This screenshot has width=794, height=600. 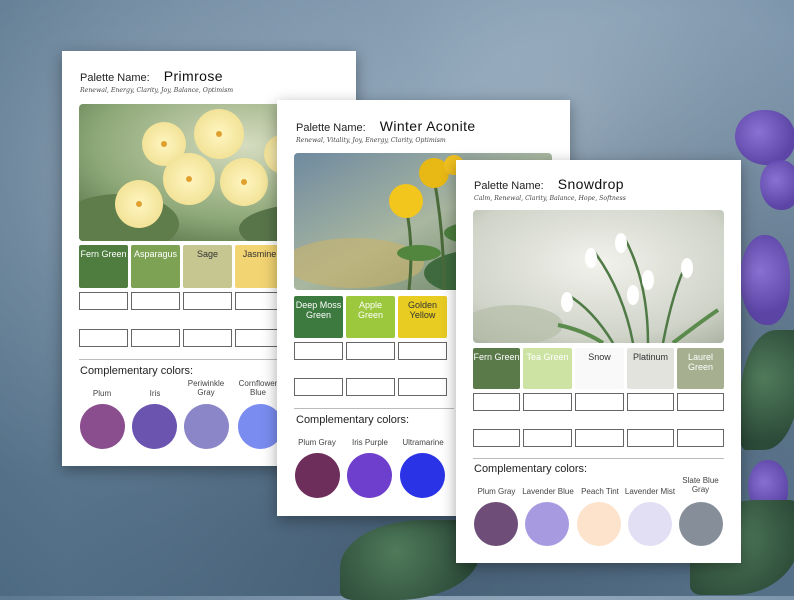 I want to click on comp-label: Slate Blue Gray, so click(x=700, y=485).